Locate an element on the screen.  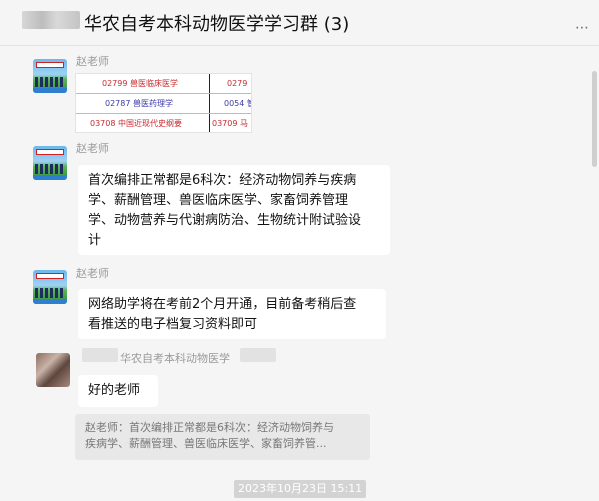
table-cell: 02787 兽医药理学 is located at coordinates (139, 103).